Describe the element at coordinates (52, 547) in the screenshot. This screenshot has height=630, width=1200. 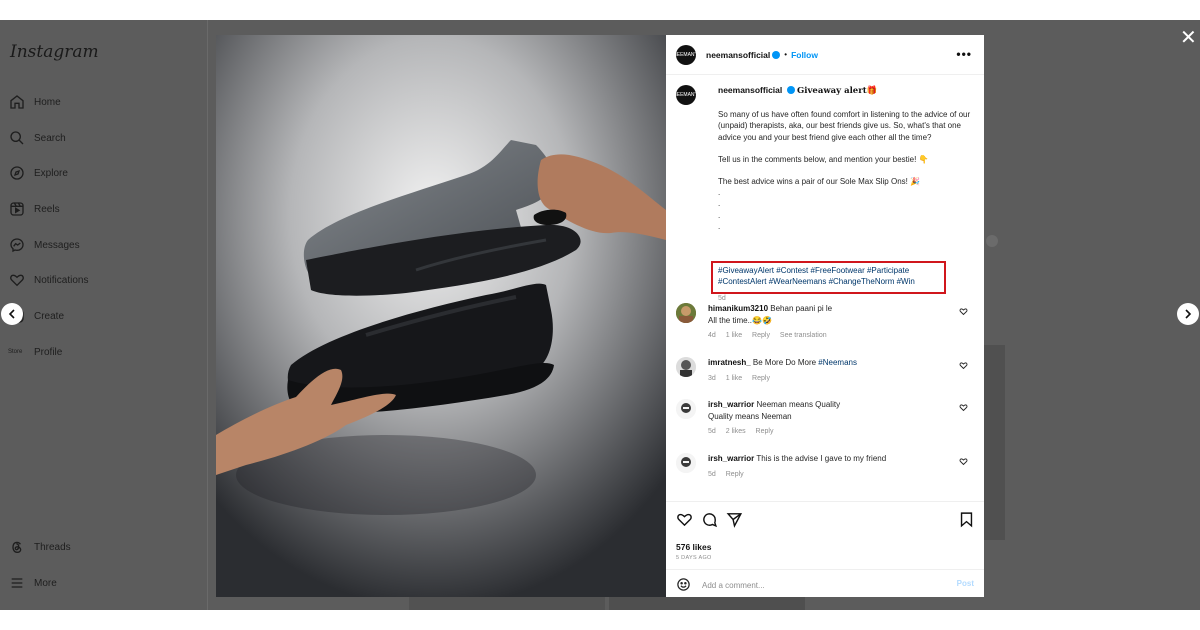
I see `sidebar-item-label: Threads` at that location.